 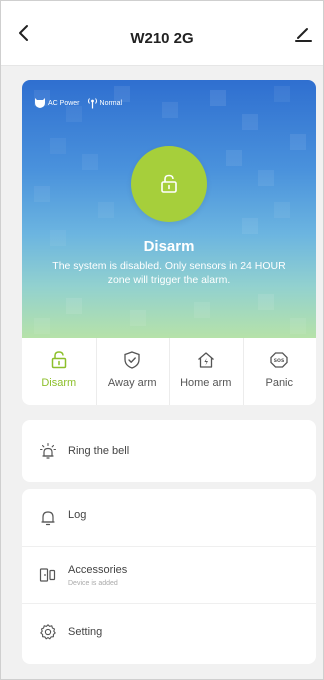 What do you see at coordinates (85, 632) in the screenshot?
I see `setting-label: Setting` at bounding box center [85, 632].